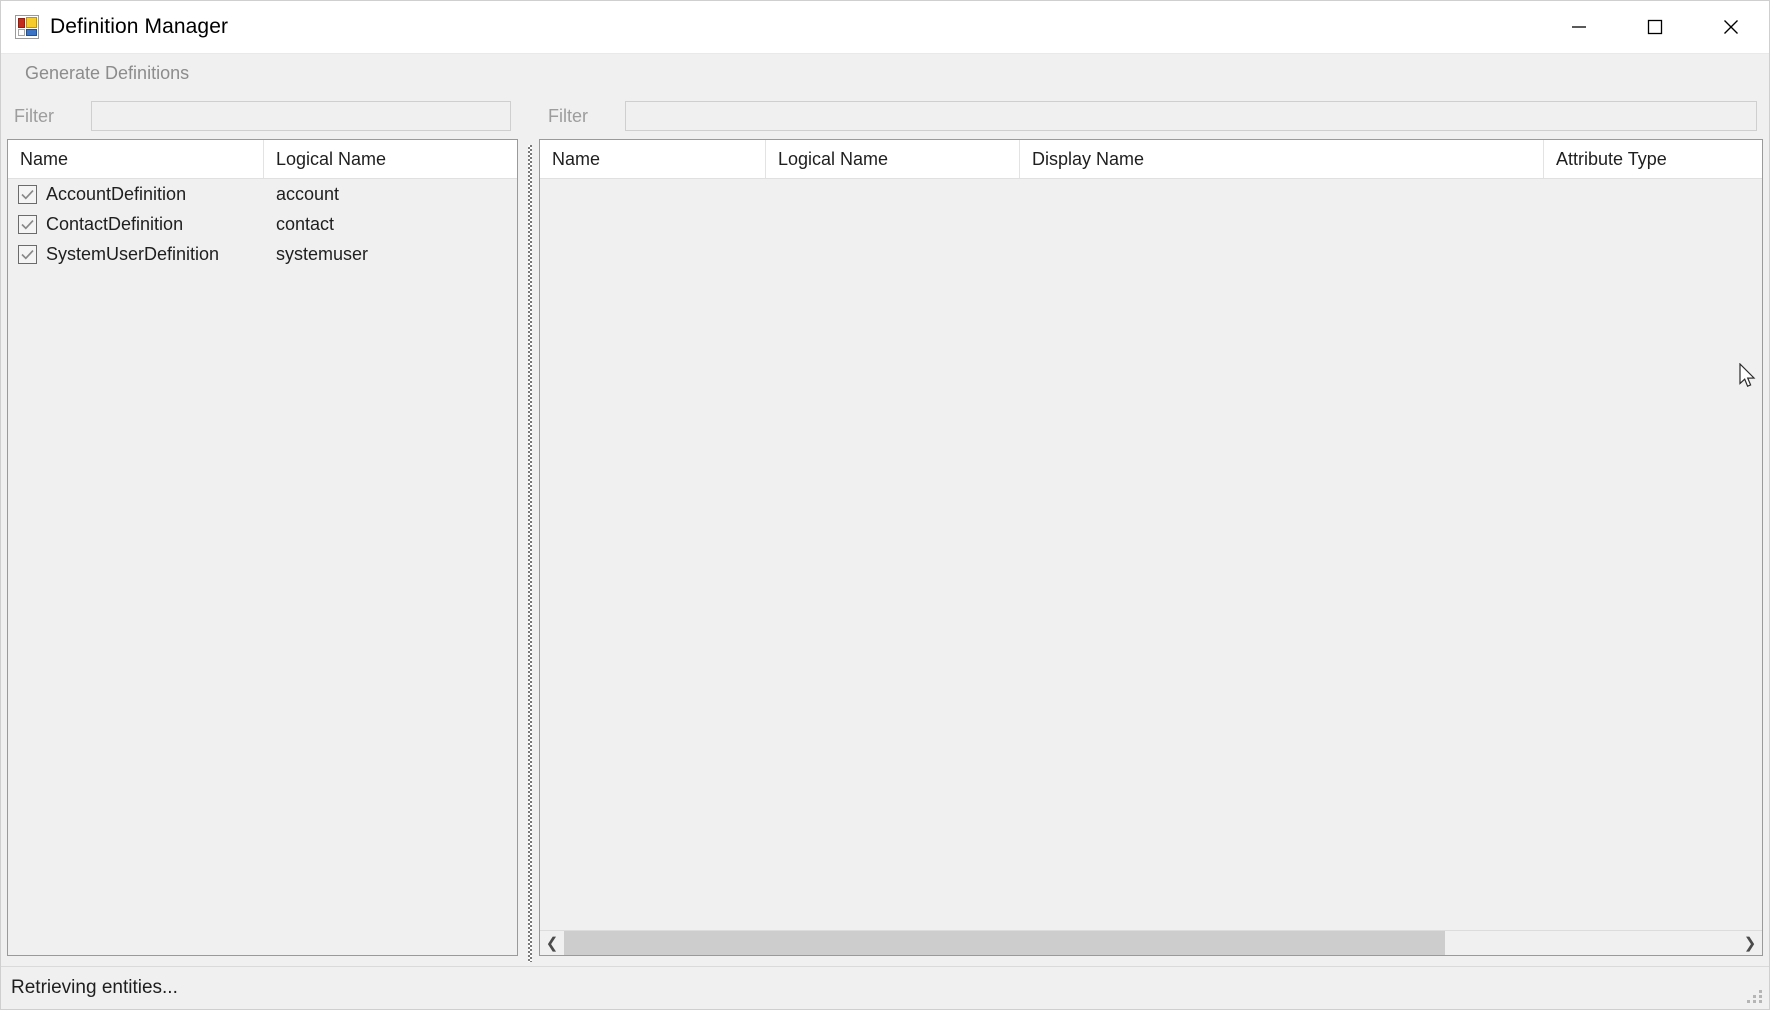 The image size is (1770, 1010). What do you see at coordinates (1282, 159) in the screenshot?
I see `column-header-display-name: Display Name` at bounding box center [1282, 159].